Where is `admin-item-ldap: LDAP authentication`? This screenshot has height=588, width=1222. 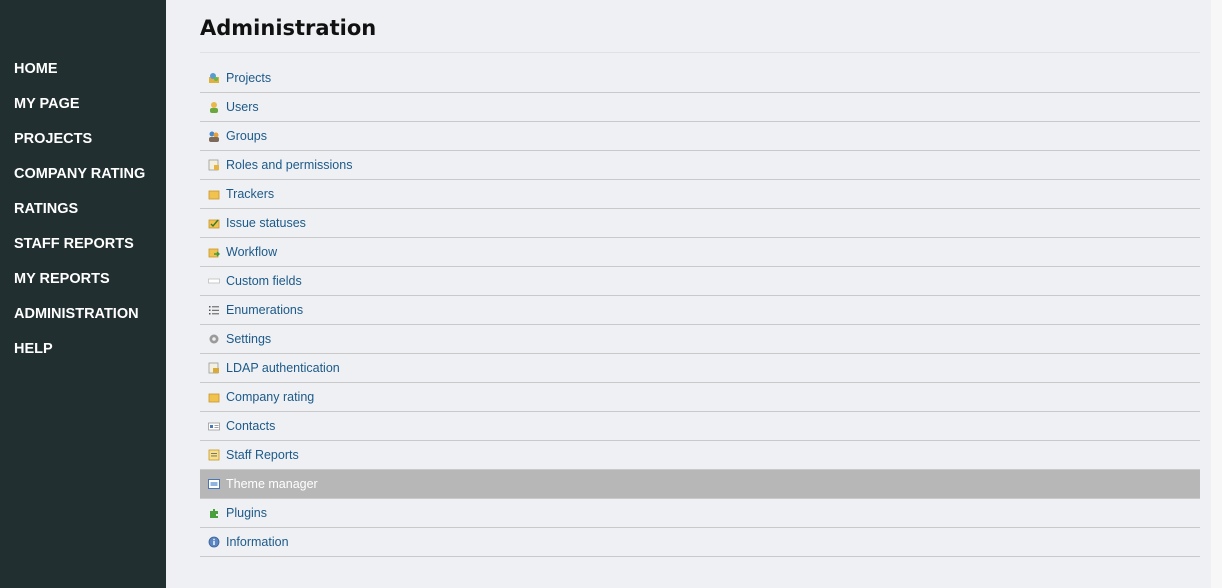 admin-item-ldap: LDAP authentication is located at coordinates (700, 368).